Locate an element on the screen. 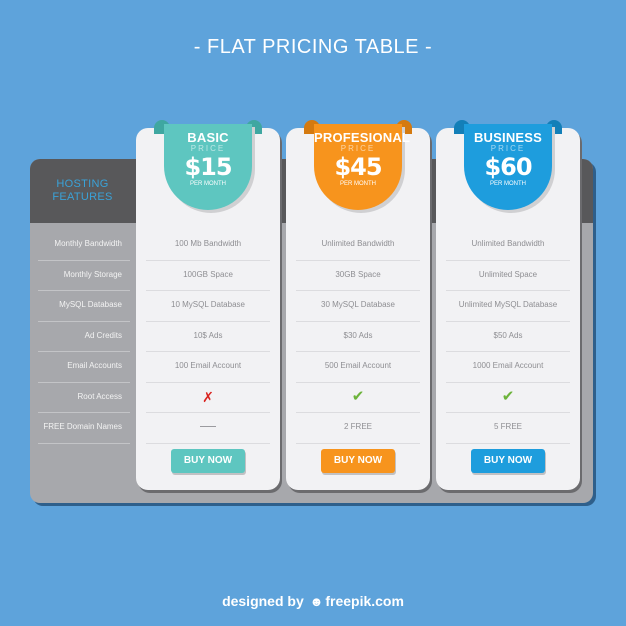 This screenshot has width=626, height=626. feature-label: FREE Domain Names is located at coordinates (84, 428).